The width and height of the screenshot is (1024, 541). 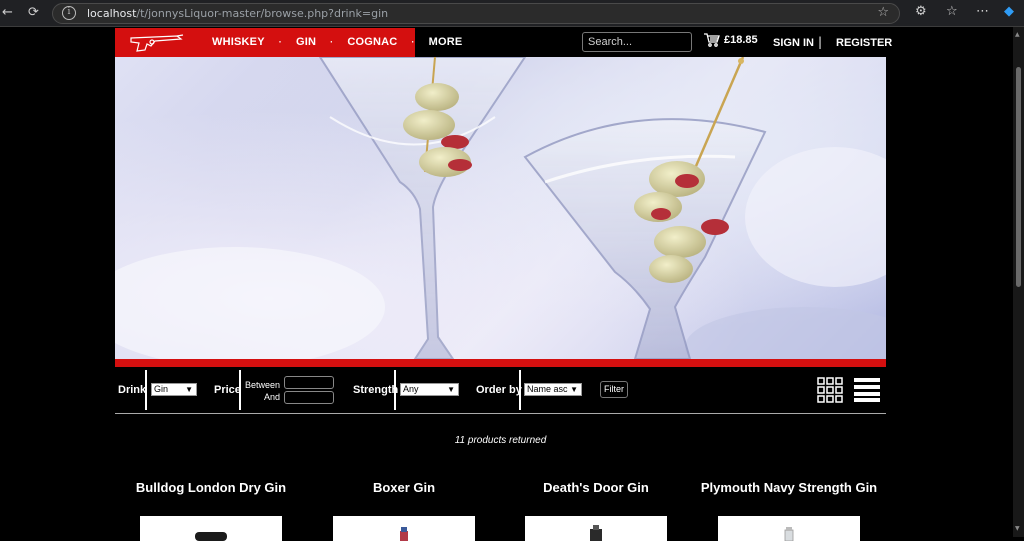 What do you see at coordinates (1018, 177) in the screenshot?
I see `scrollbar-thumb` at bounding box center [1018, 177].